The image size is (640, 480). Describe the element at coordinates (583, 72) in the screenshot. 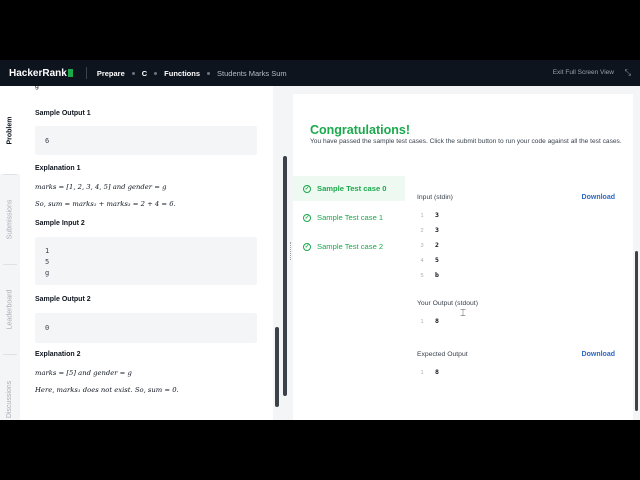

I see `exit-full-screen-button: Exit Full Screen View` at that location.